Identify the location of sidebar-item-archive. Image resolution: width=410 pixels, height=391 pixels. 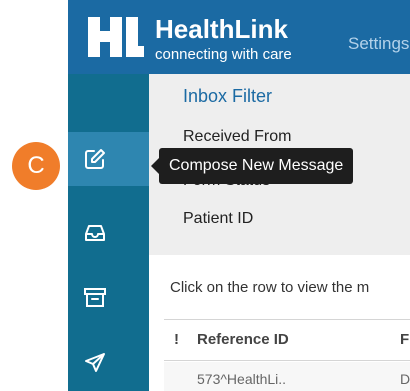
(108, 298).